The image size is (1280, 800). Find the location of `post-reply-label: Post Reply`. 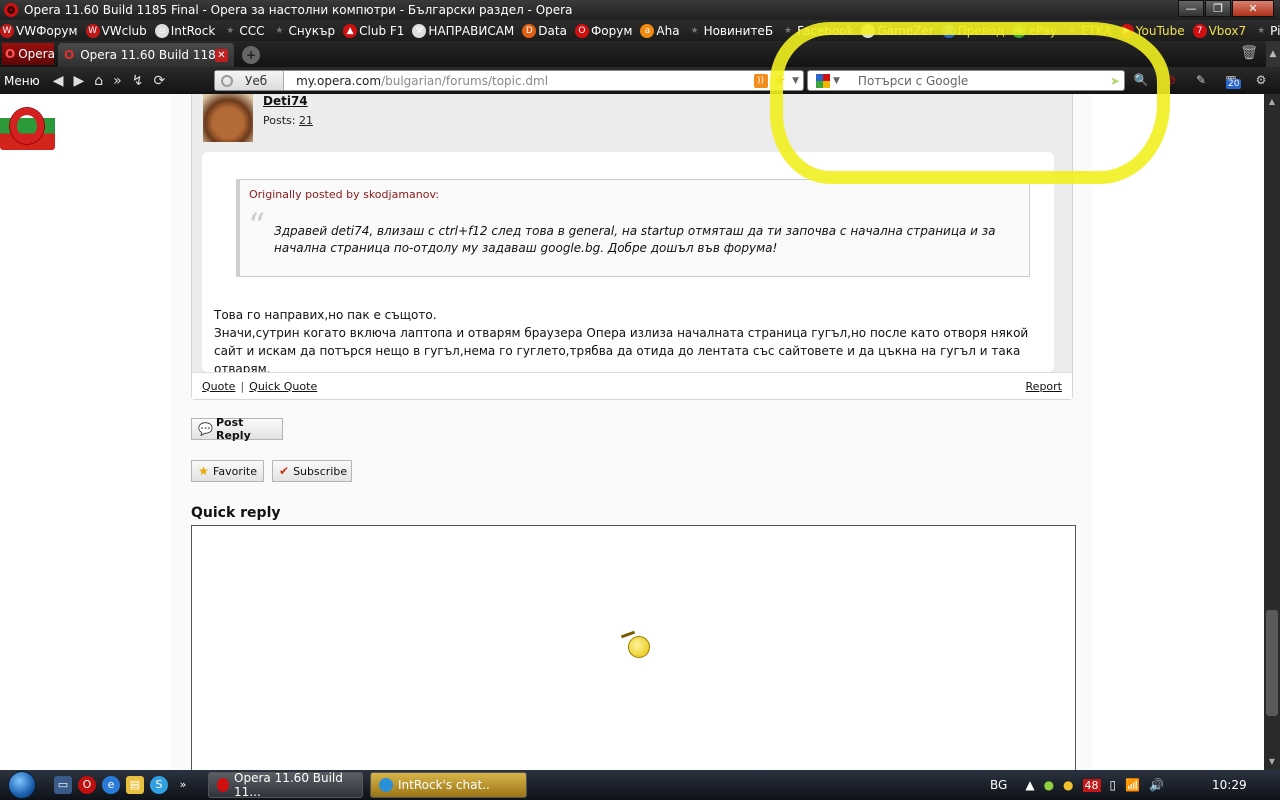

post-reply-label: Post Reply is located at coordinates (233, 429).